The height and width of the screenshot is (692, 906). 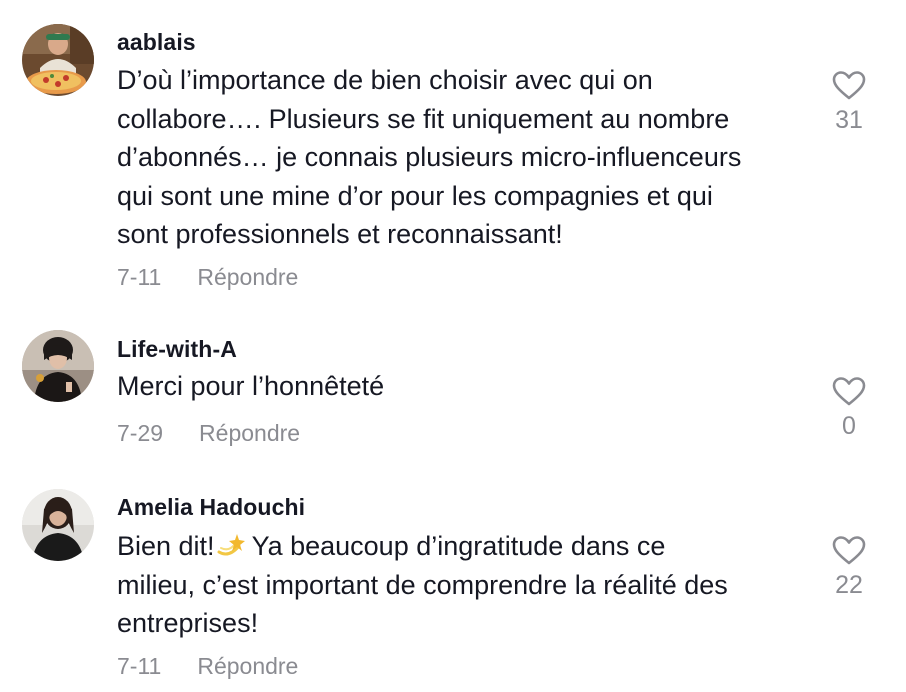 I want to click on like-count: 22, so click(x=849, y=585).